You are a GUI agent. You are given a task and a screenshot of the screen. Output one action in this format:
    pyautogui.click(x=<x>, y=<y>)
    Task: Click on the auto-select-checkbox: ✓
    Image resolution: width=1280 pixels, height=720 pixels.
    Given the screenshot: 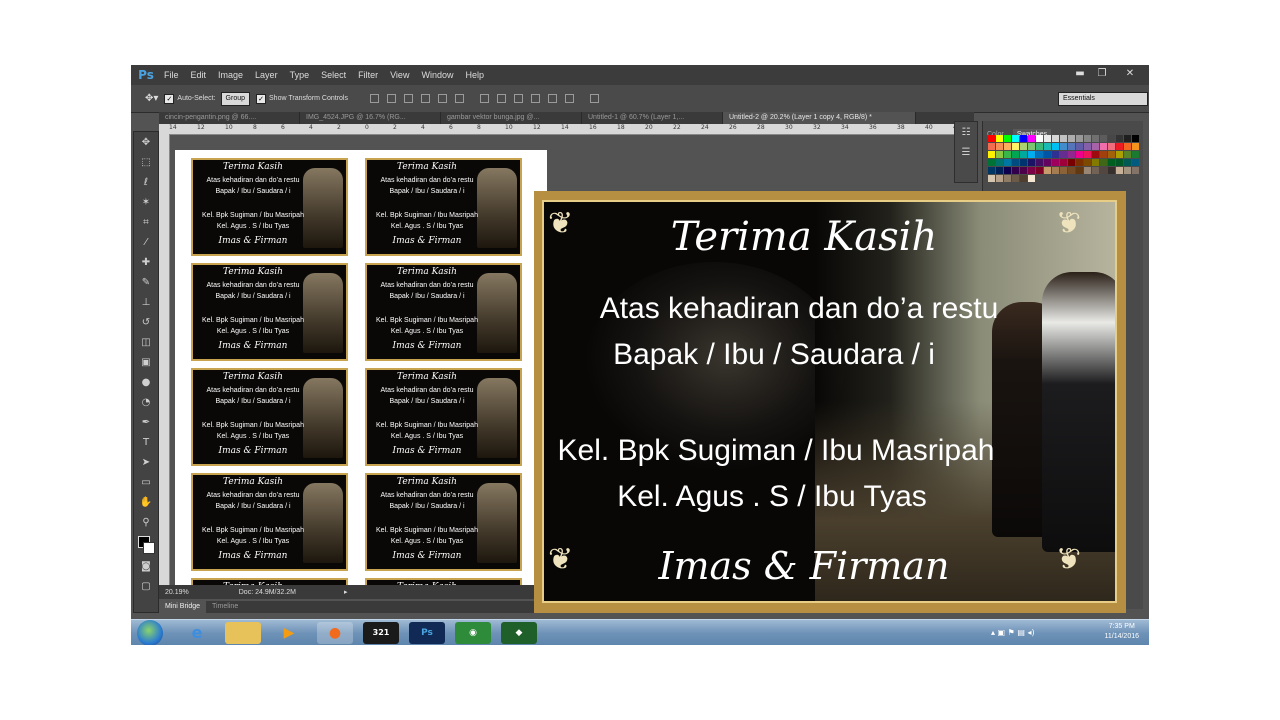 What is the action you would take?
    pyautogui.click(x=169, y=98)
    